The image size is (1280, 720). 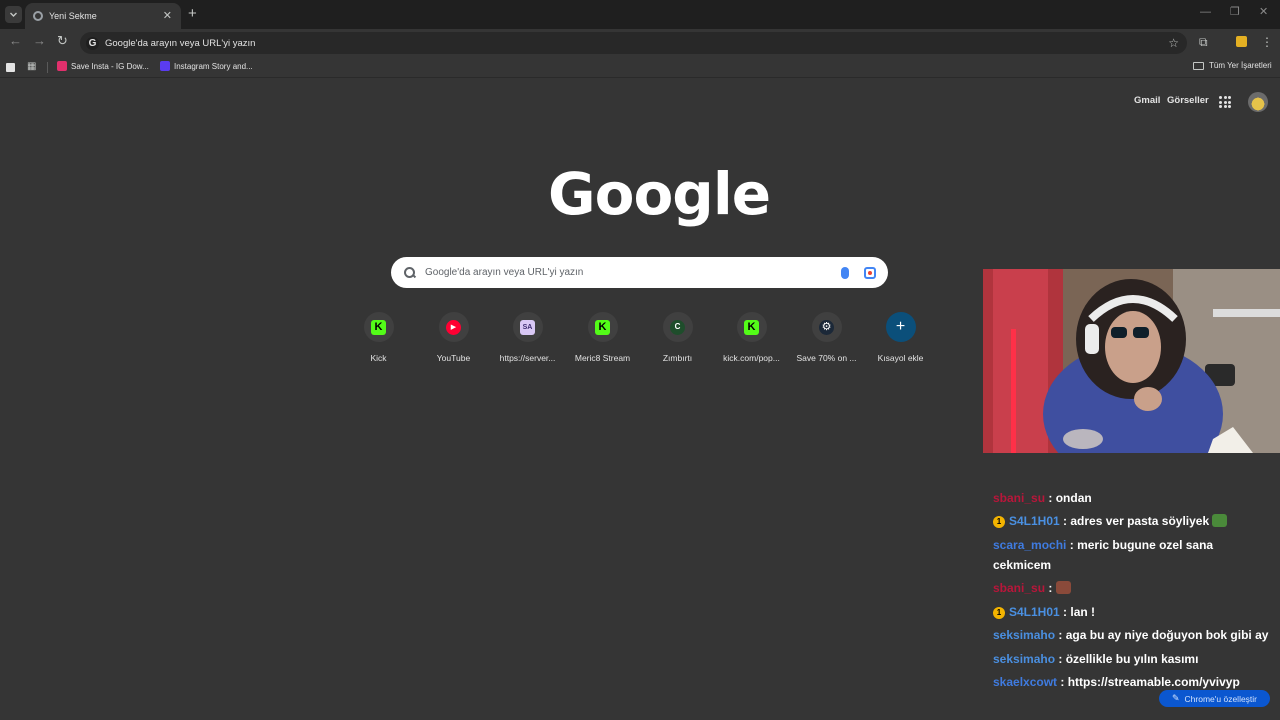 I want to click on bookmark-star-icon: ☆, so click(x=1173, y=43).